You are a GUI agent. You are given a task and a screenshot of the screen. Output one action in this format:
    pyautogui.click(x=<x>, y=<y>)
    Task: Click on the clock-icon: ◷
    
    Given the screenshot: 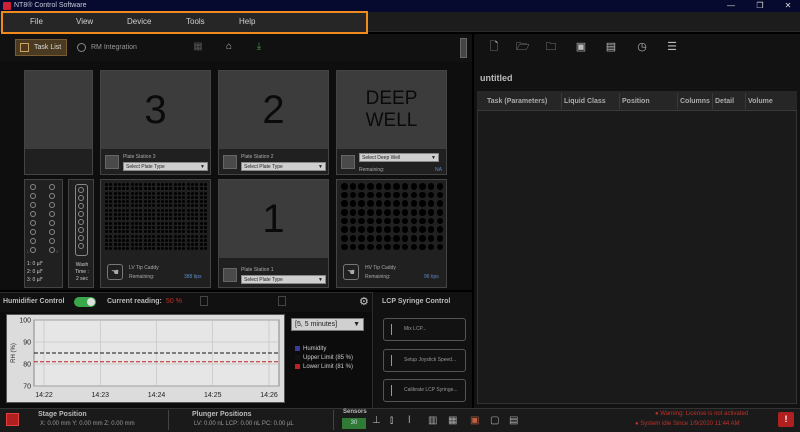 What is the action you would take?
    pyautogui.click(x=642, y=47)
    